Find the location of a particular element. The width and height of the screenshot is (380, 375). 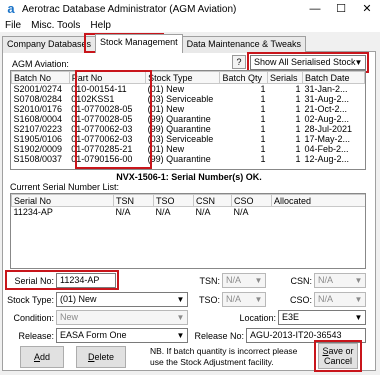

col-batch-qty: Batch Qty is located at coordinates (243, 77).